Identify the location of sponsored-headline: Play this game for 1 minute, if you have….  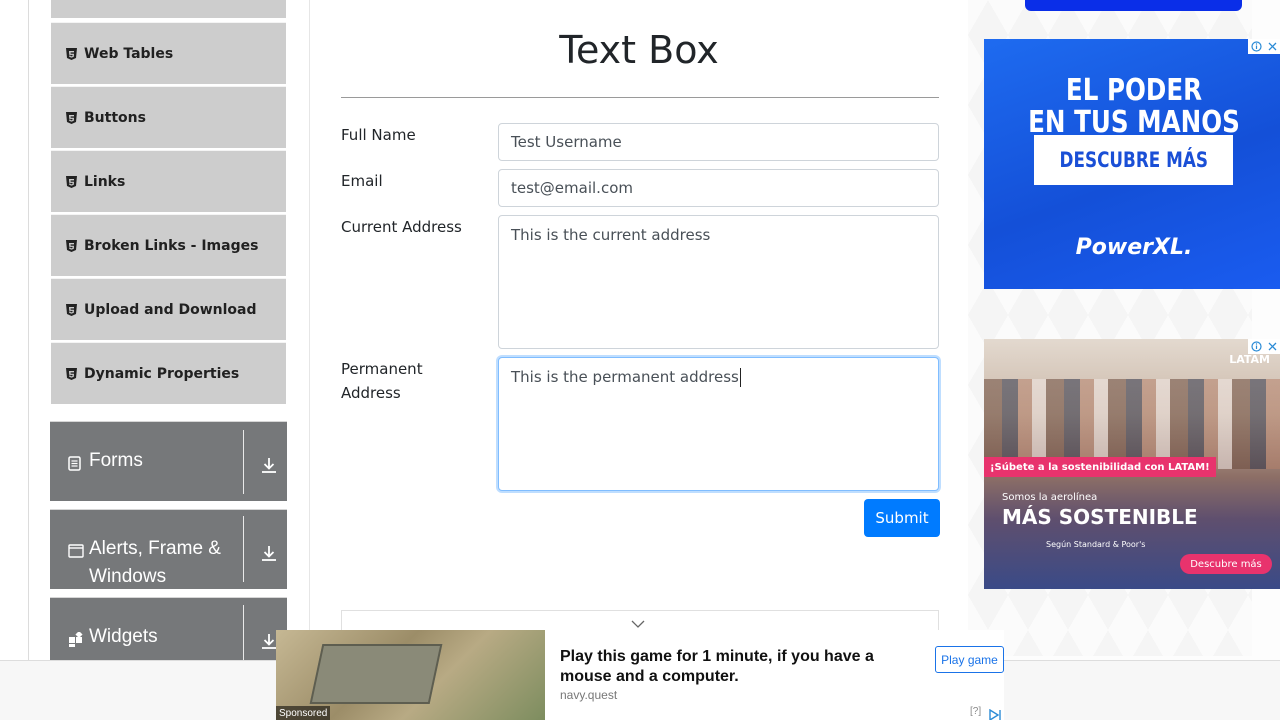
(740, 667).